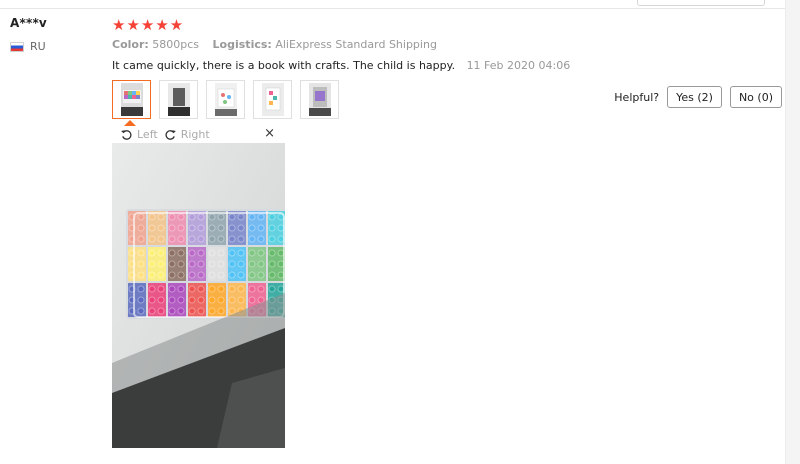 The image size is (800, 464). Describe the element at coordinates (694, 97) in the screenshot. I see `helpful-yes-button: Yes (2)` at that location.